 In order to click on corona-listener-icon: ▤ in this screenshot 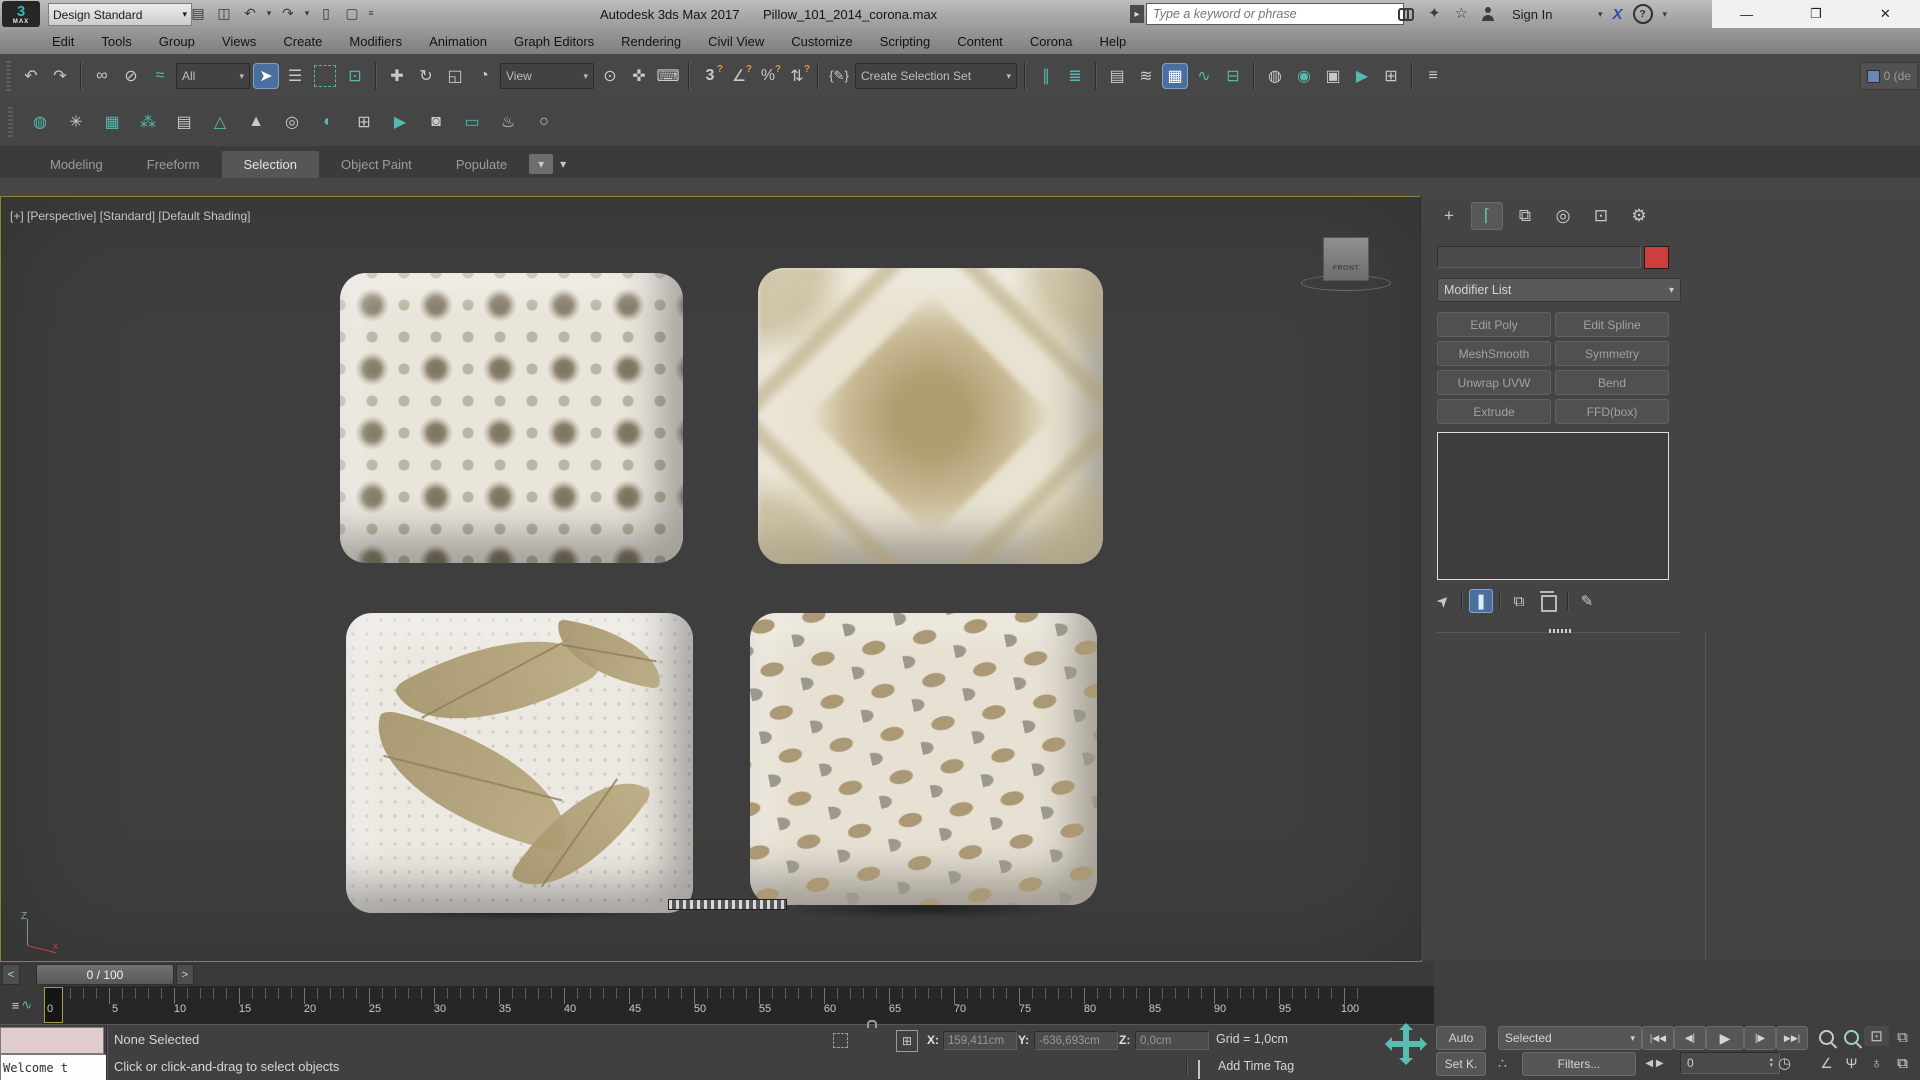, I will do `click(184, 122)`.